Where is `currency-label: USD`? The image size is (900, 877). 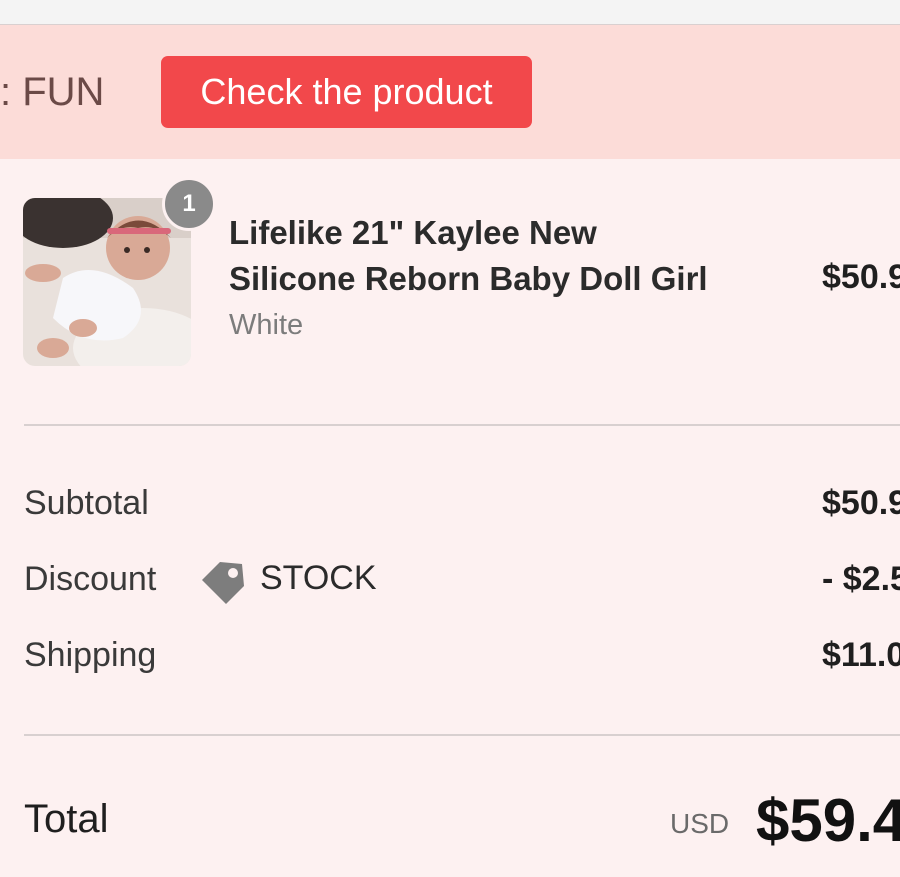
currency-label: USD is located at coordinates (700, 823).